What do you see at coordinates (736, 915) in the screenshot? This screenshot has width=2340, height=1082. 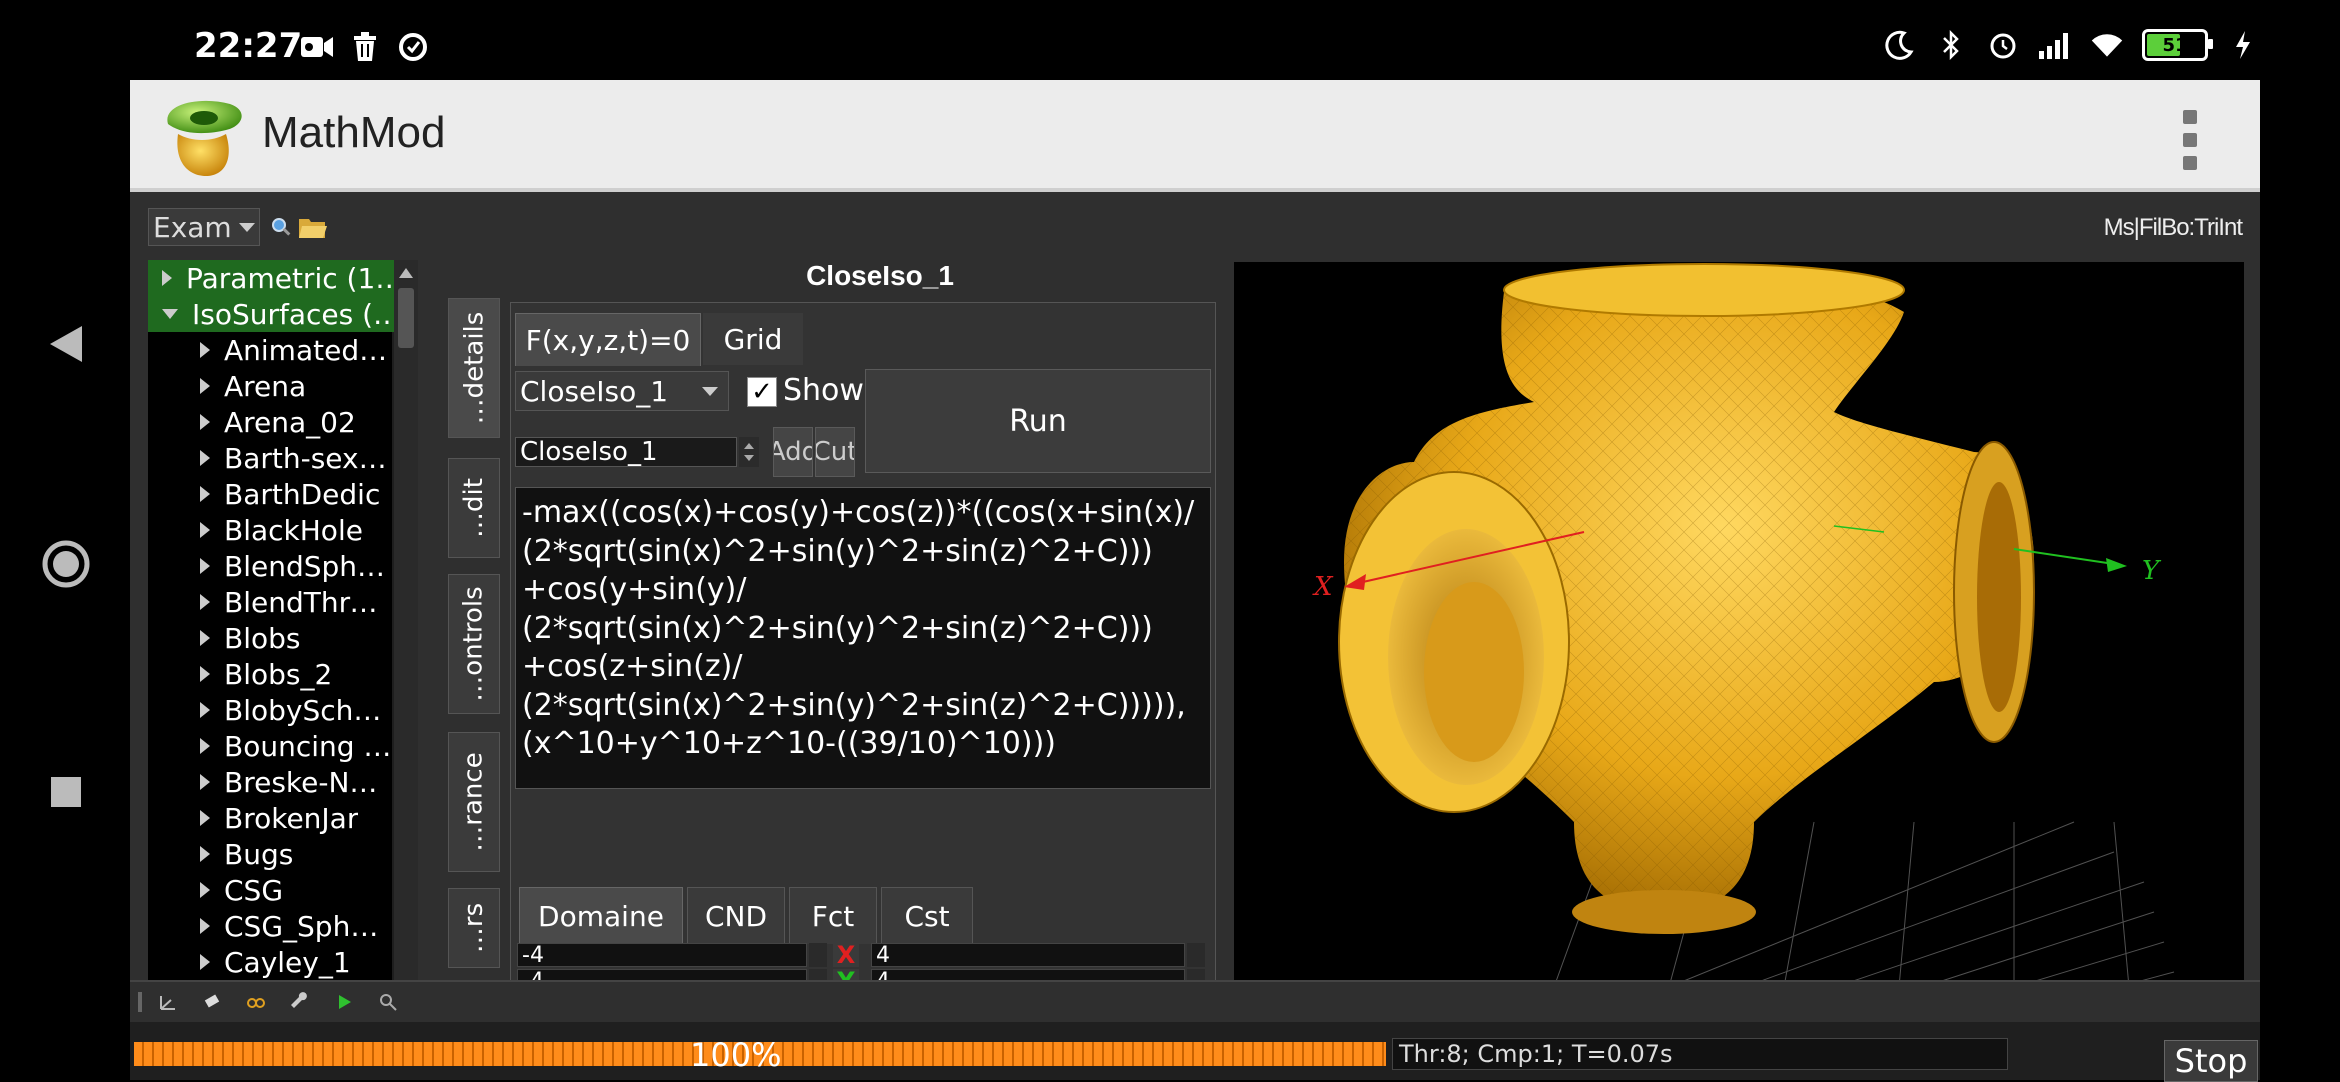 I see `tab-cnd: CND` at bounding box center [736, 915].